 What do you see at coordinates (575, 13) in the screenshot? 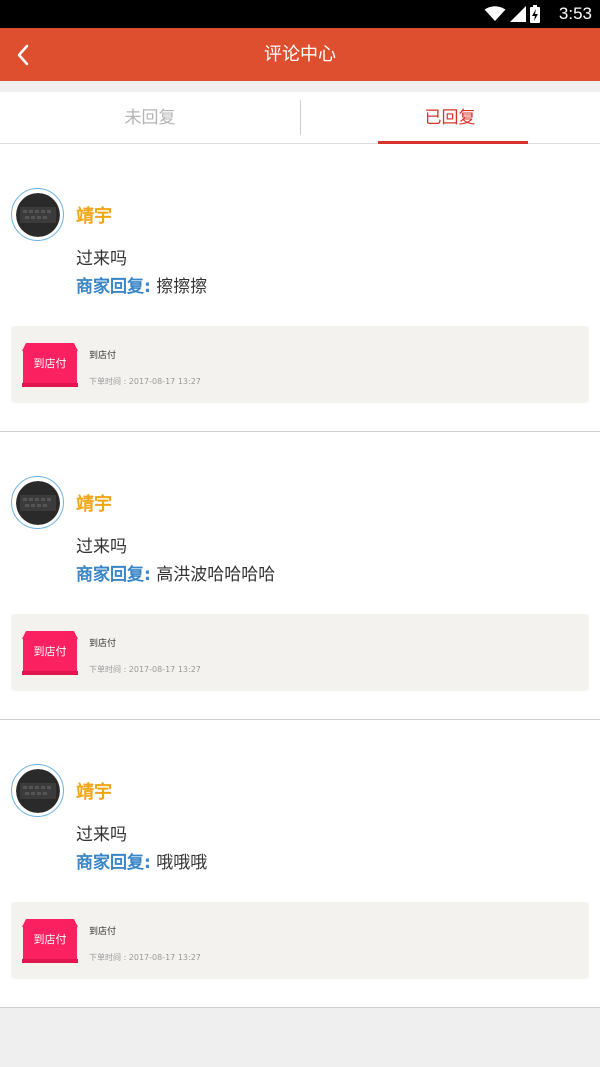
I see `status-time: 3:53` at bounding box center [575, 13].